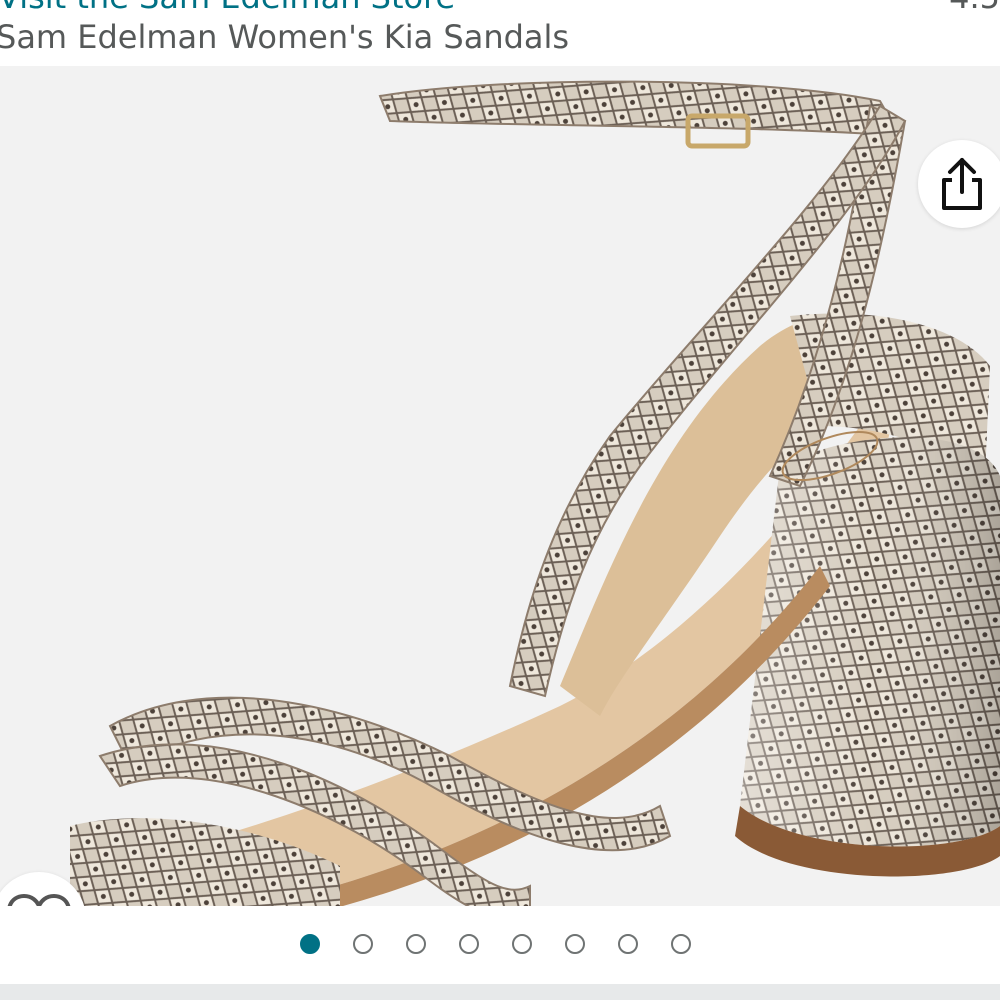  I want to click on image-pagination-dots, so click(500, 945).